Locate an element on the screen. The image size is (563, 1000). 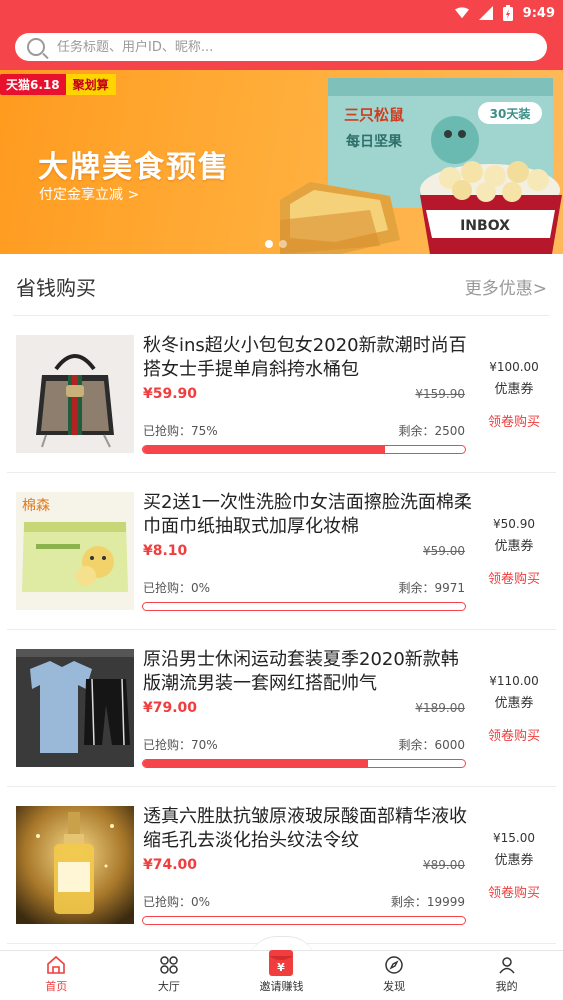
clock-time: 9:49 is located at coordinates (538, 13).